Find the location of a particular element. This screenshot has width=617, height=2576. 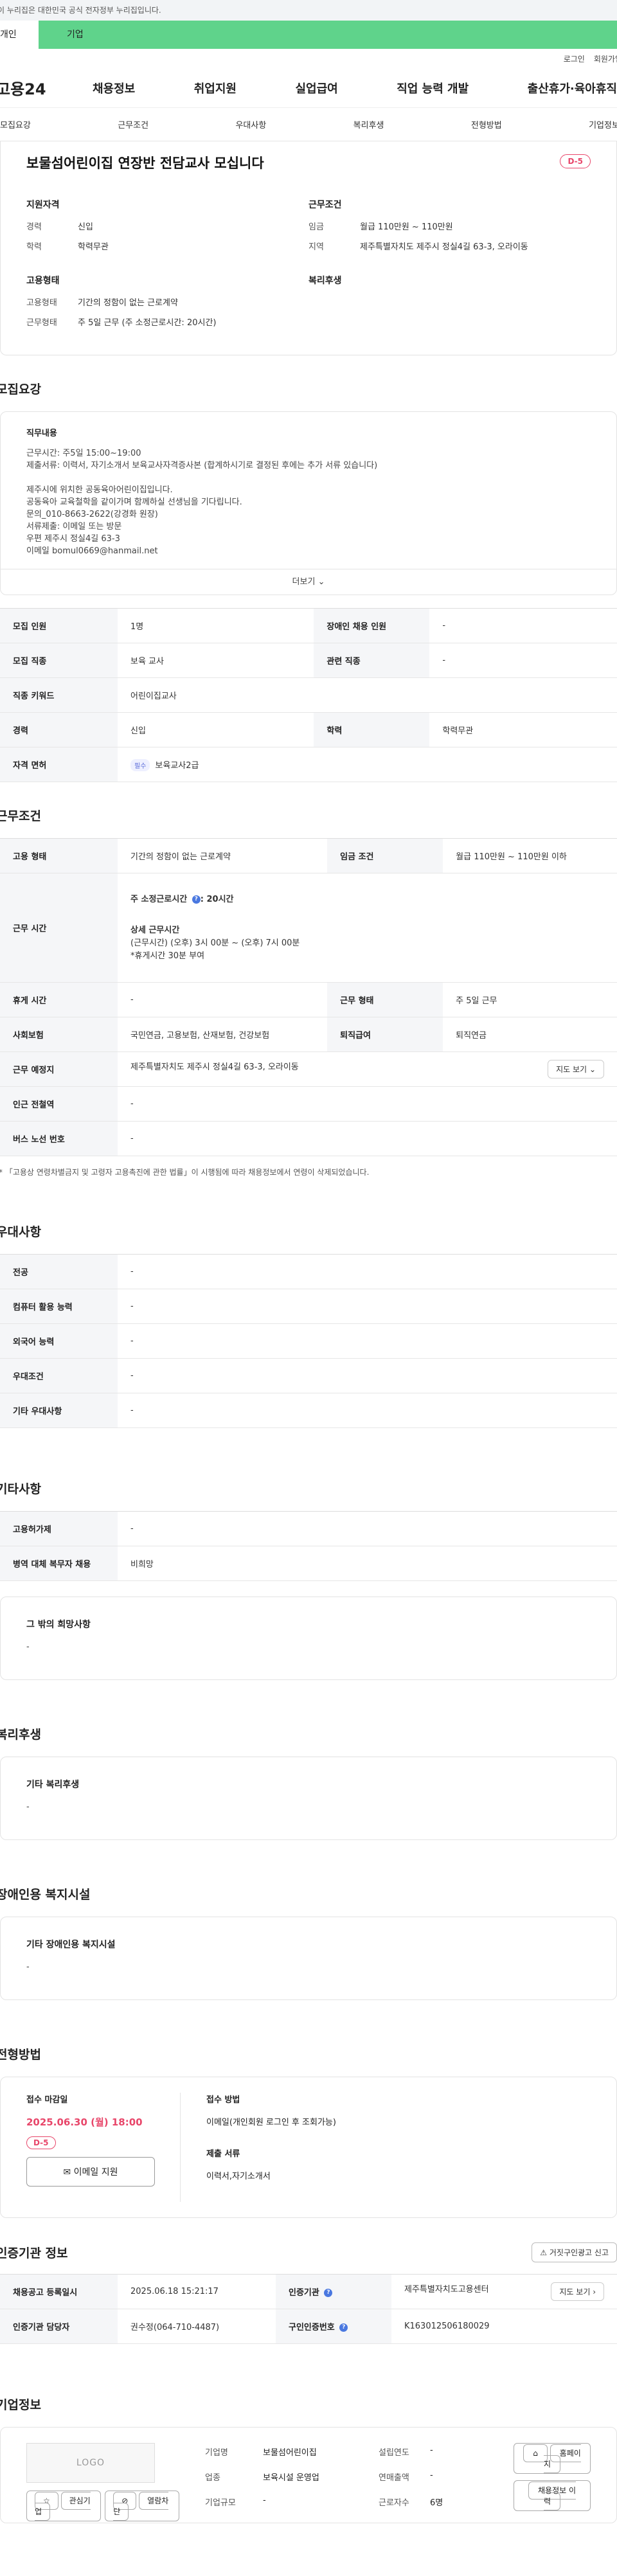

cert-section-title: 인증기관 정보 is located at coordinates (34, 2253).